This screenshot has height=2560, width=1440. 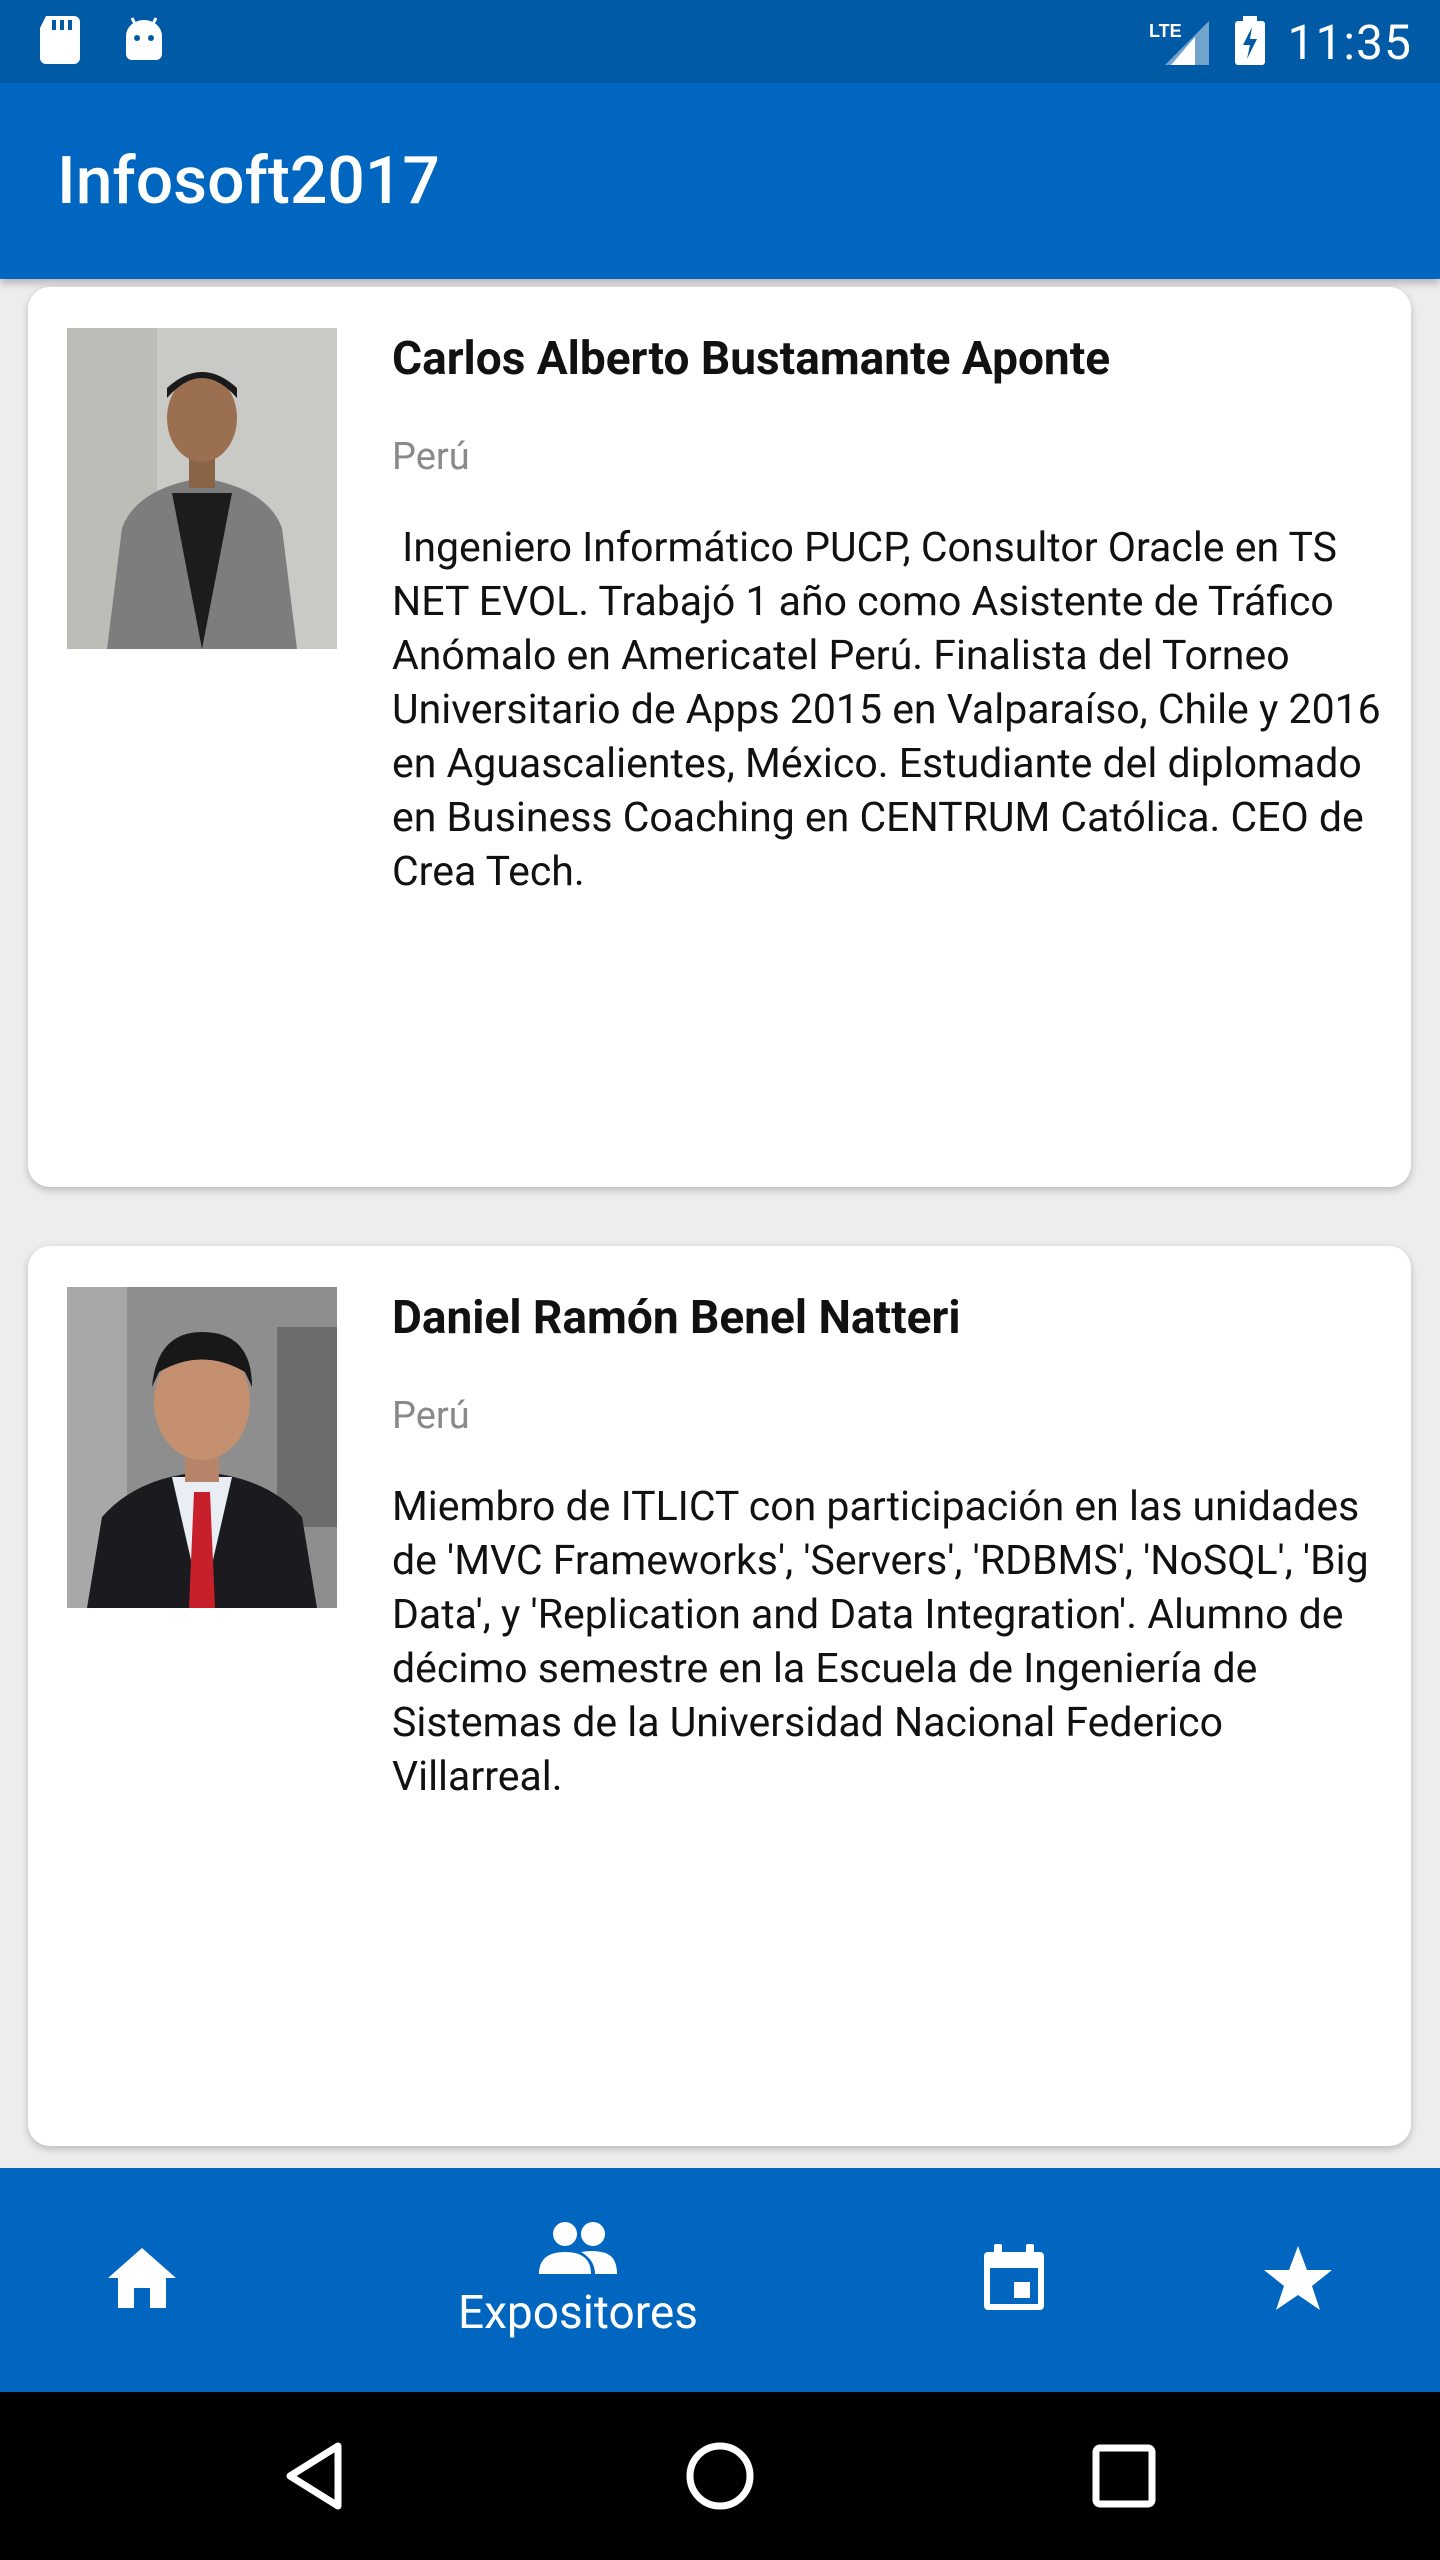 What do you see at coordinates (144, 42) in the screenshot?
I see `android-icon` at bounding box center [144, 42].